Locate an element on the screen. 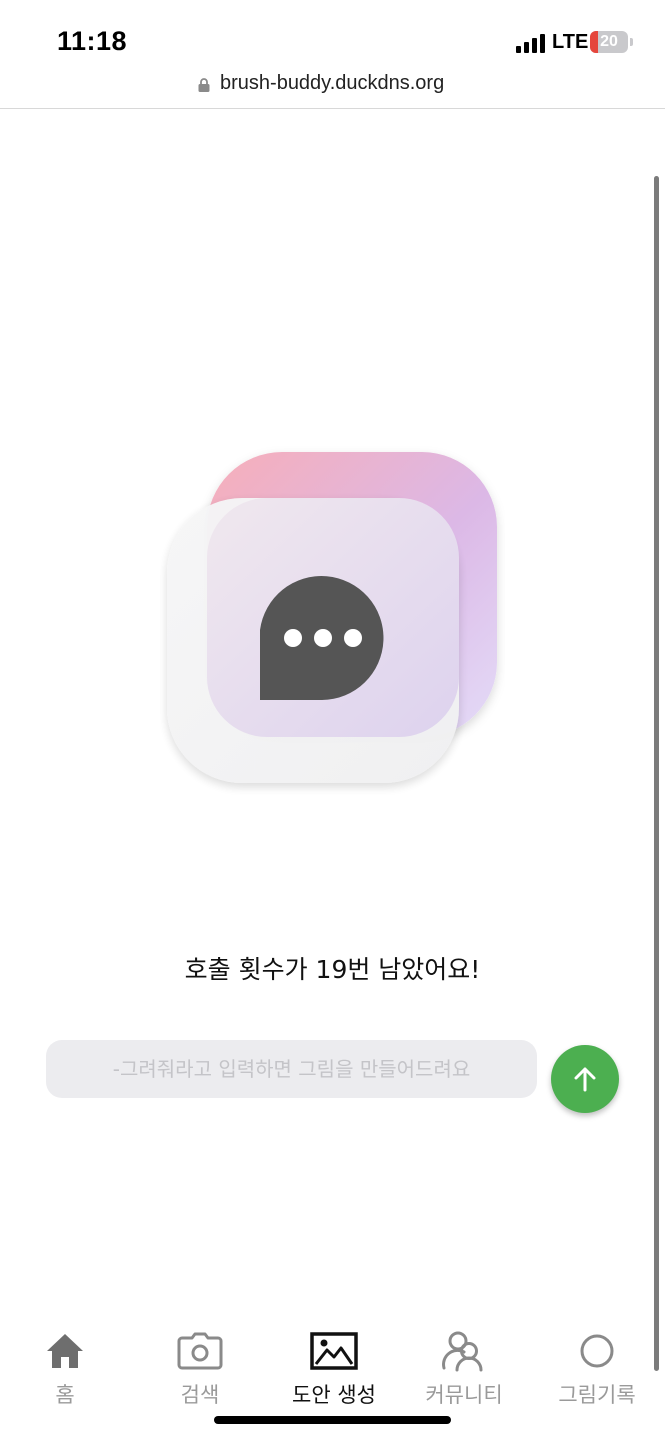 Image resolution: width=665 pixels, height=1440 pixels. nav-community-label: 커뮤니티 is located at coordinates (464, 1395).